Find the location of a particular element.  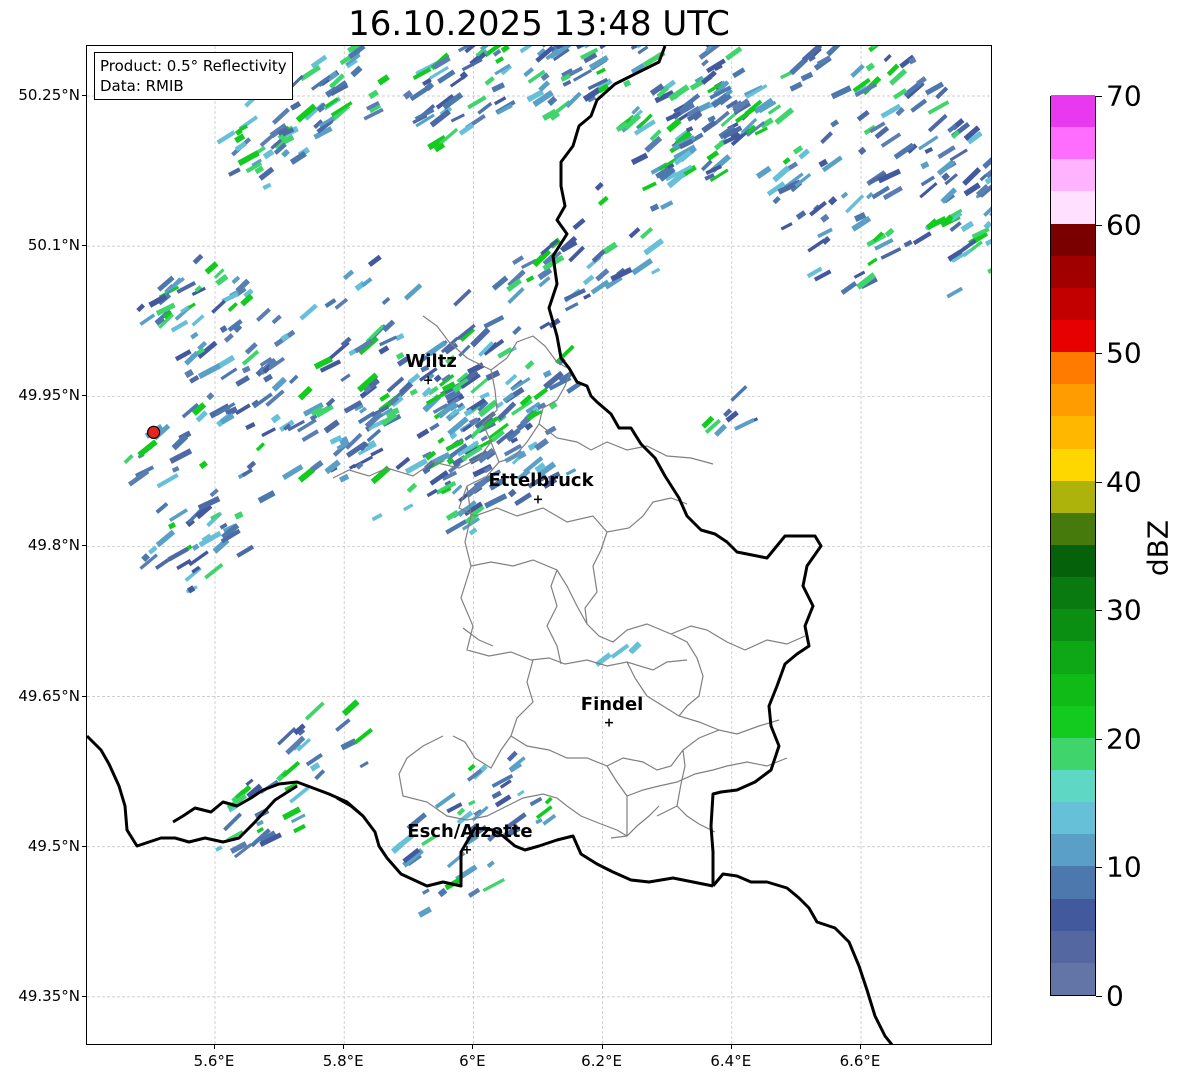

lon-tick-label: 5.8°E is located at coordinates (343, 1061).